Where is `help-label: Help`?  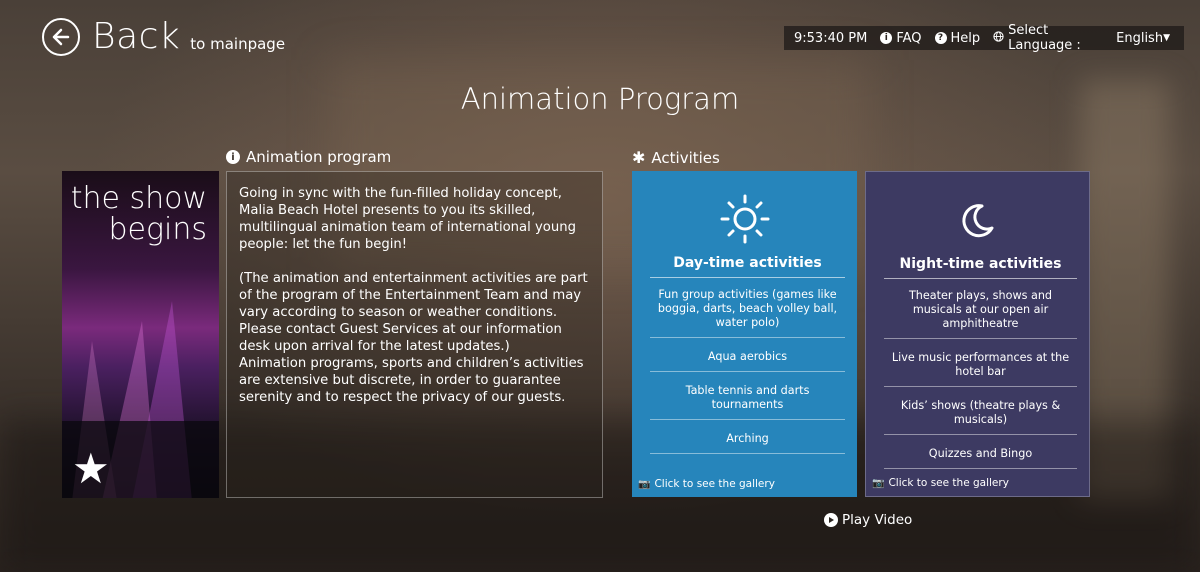
help-label: Help is located at coordinates (965, 38).